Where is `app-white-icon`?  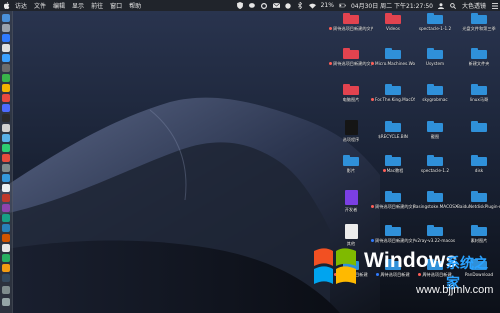 app-white-icon is located at coordinates (6, 248).